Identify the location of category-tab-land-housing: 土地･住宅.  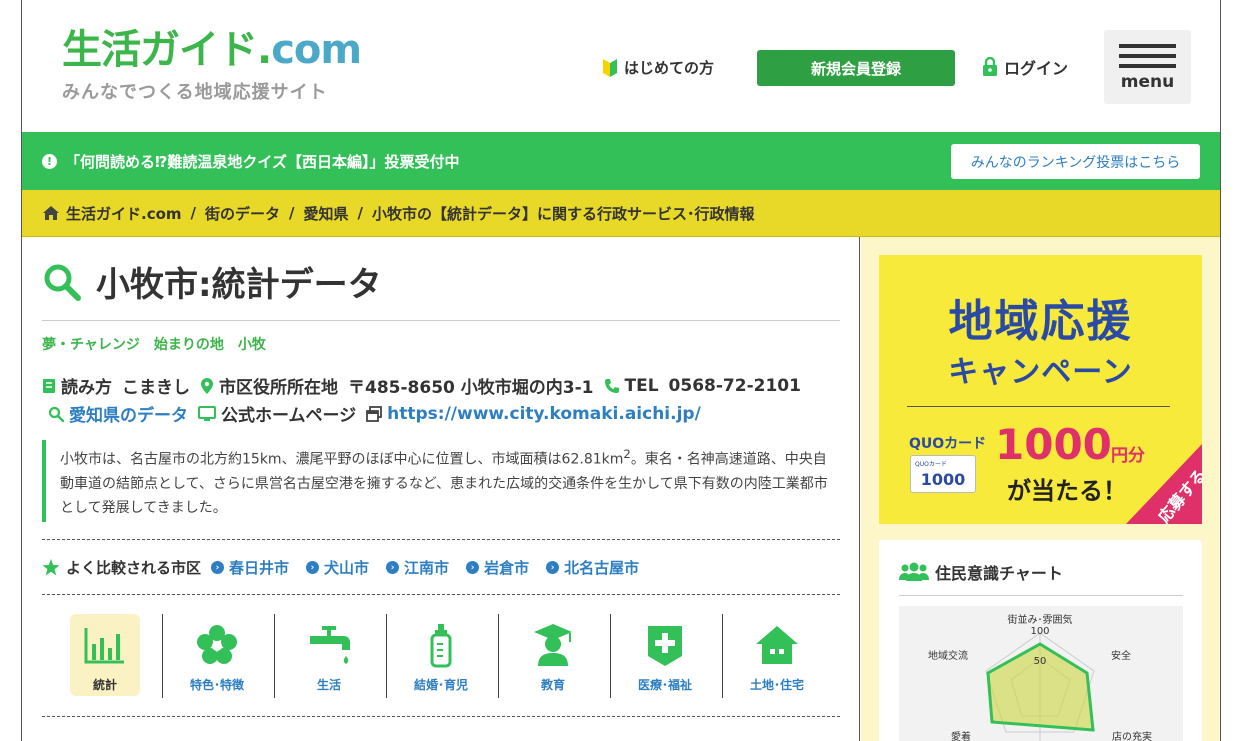
(788, 656).